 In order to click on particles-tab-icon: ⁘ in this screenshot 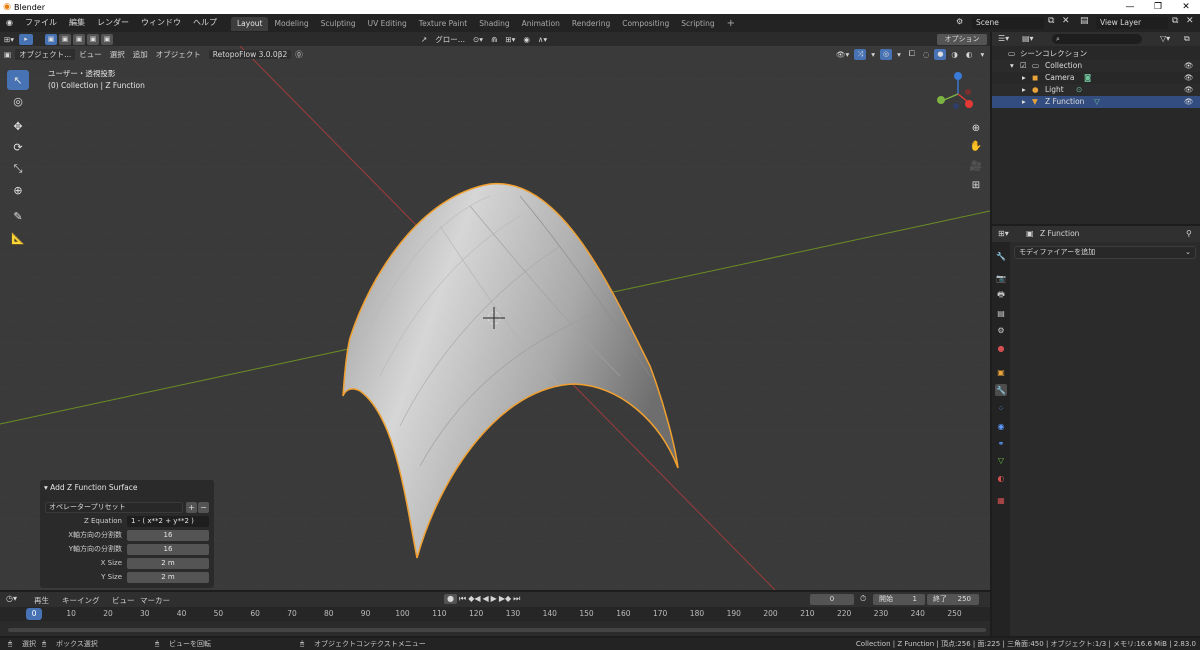, I will do `click(1001, 408)`.